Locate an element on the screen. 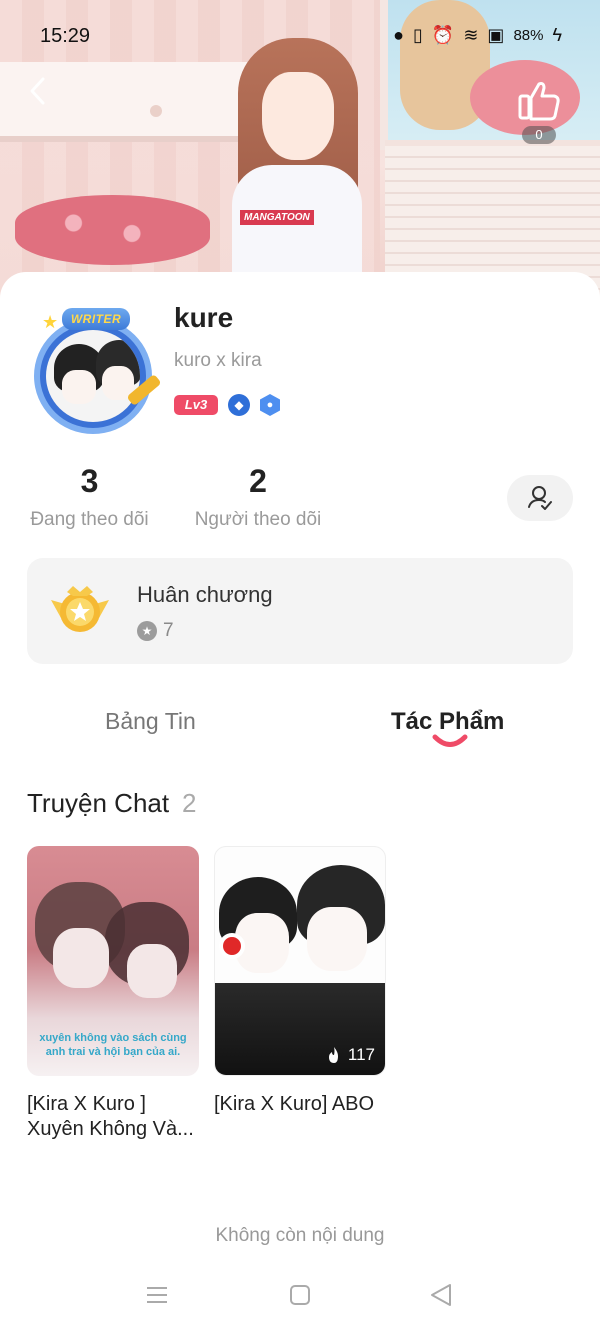 Image resolution: width=600 pixels, height=1333 pixels. cover-stool is located at coordinates (112, 230).